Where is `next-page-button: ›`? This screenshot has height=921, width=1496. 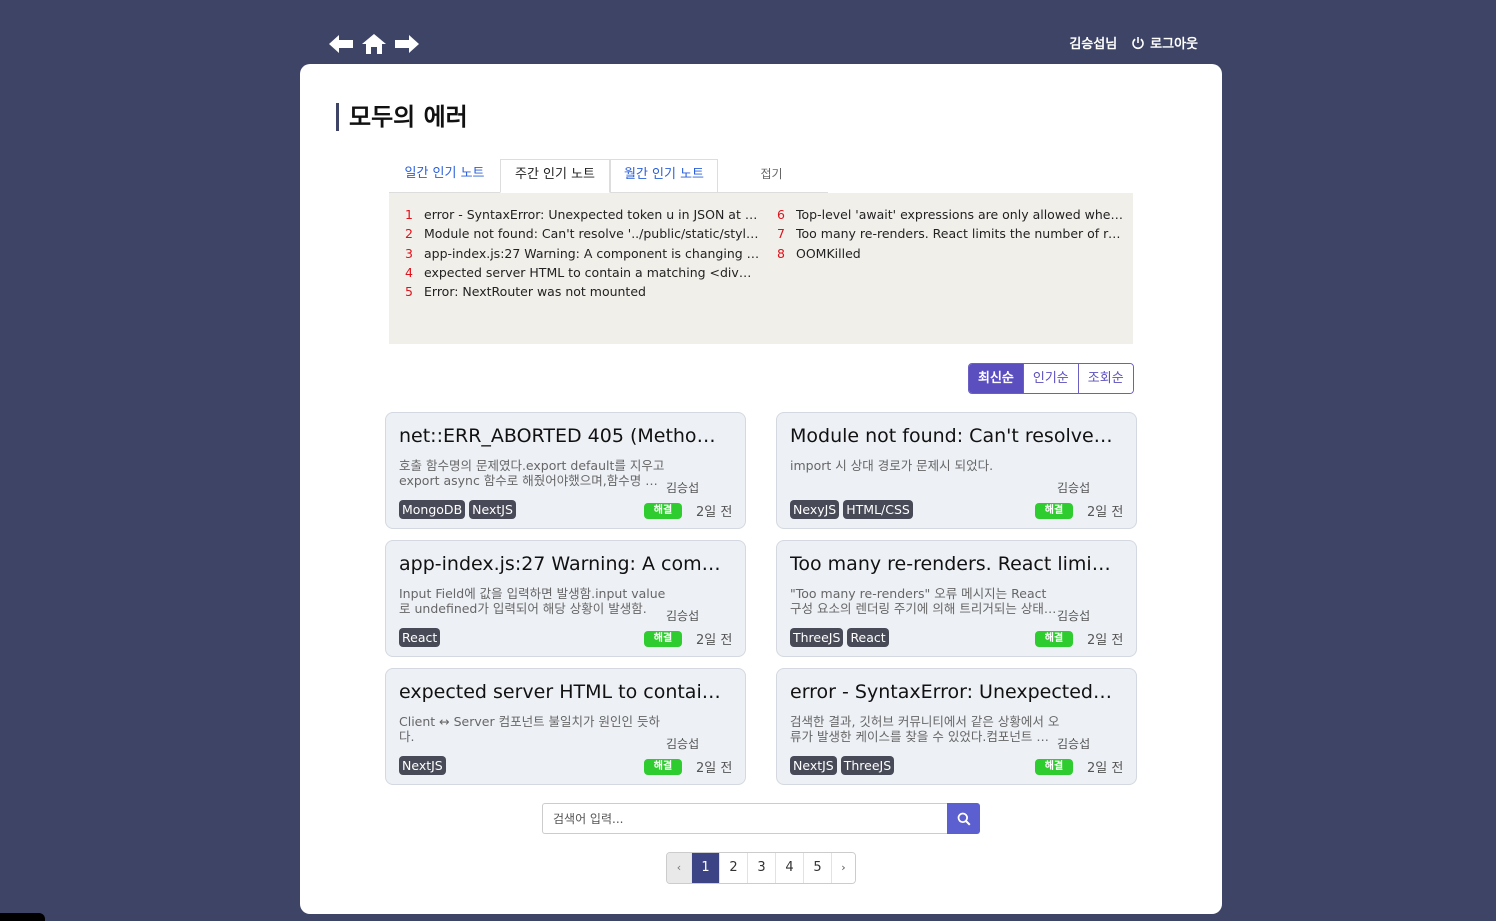
next-page-button: › is located at coordinates (843, 868).